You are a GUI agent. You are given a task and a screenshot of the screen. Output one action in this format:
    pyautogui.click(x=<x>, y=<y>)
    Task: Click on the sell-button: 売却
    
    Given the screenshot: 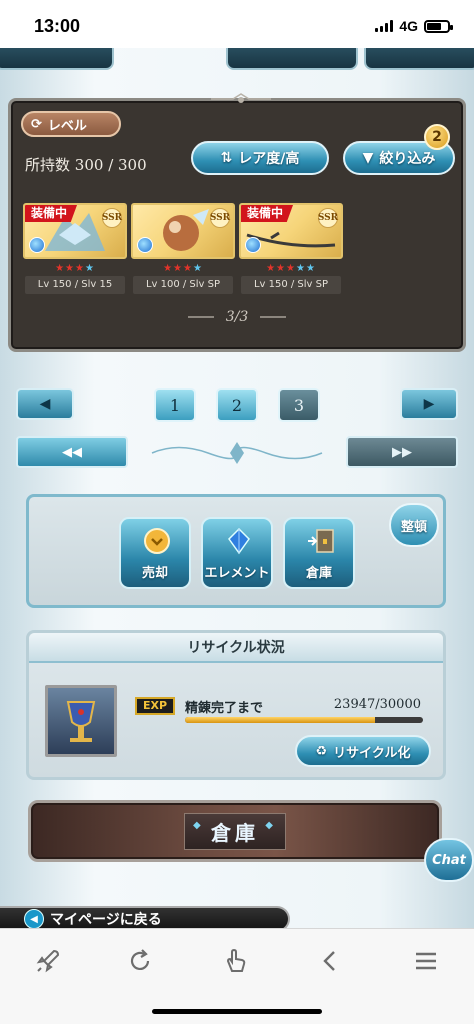 What is the action you would take?
    pyautogui.click(x=155, y=553)
    